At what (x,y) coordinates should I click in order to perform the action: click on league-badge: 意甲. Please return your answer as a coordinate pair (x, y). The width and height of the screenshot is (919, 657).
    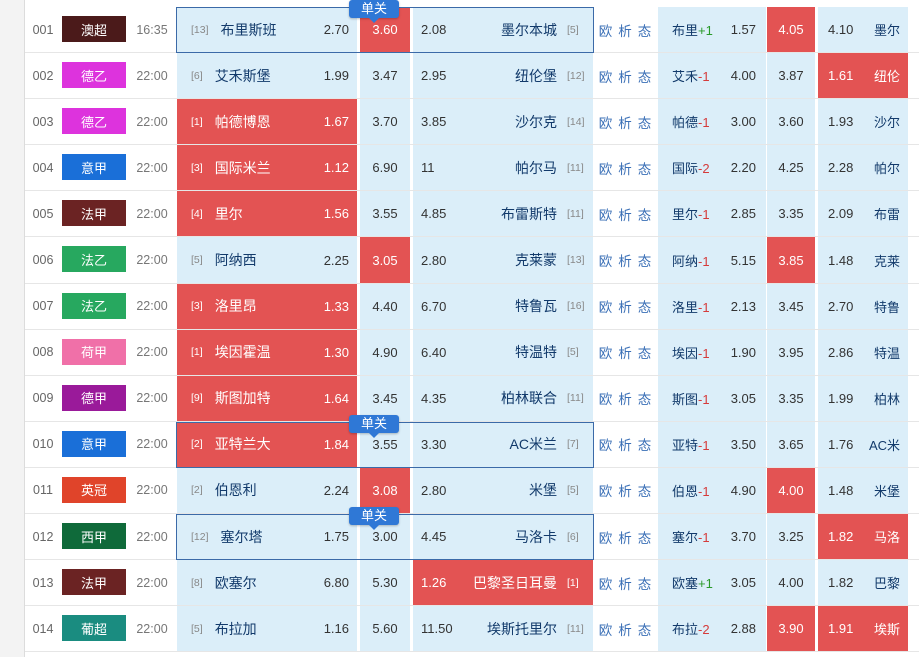
    Looking at the image, I should click on (94, 167).